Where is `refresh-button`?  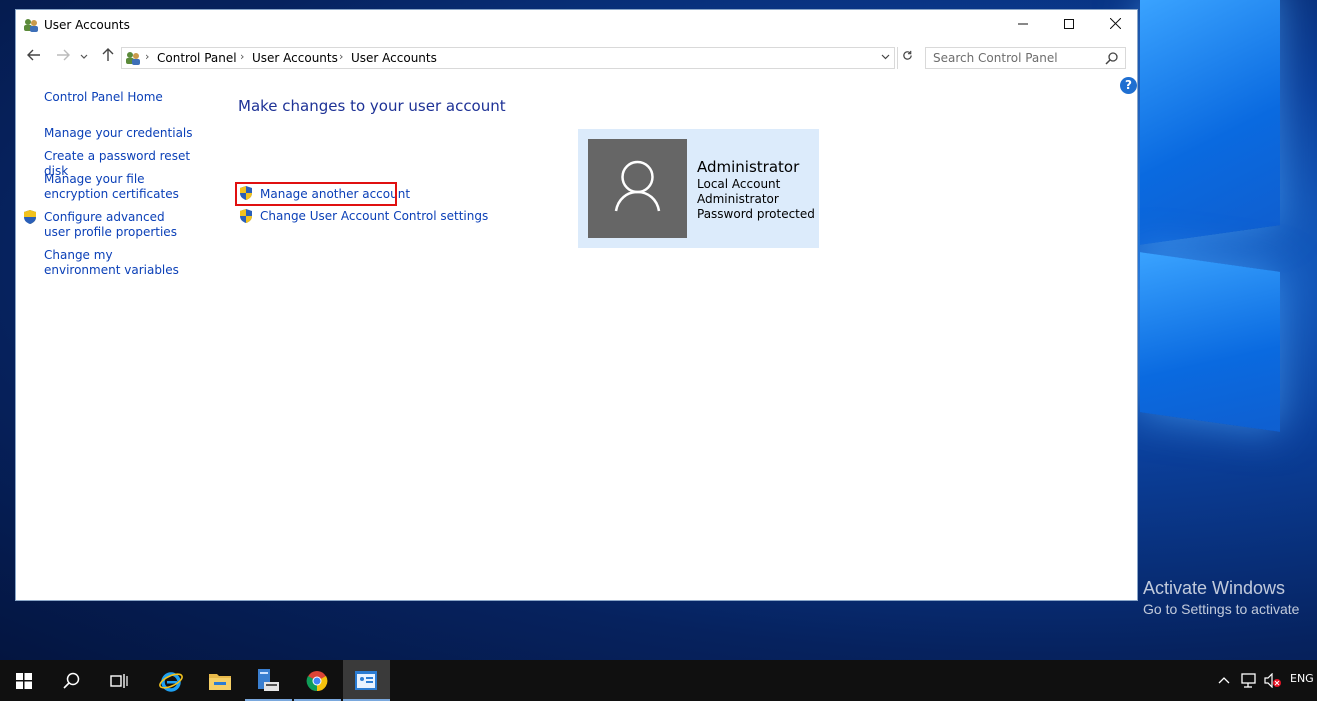 refresh-button is located at coordinates (906, 58).